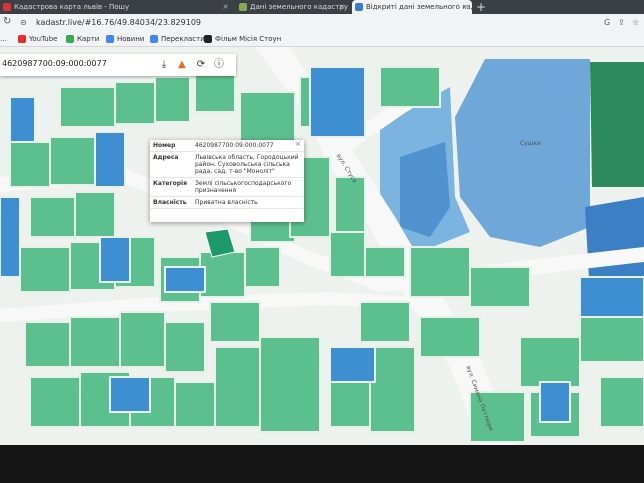 The height and width of the screenshot is (483, 644). Describe the element at coordinates (635, 22) in the screenshot. I see `star-icon: ☆` at that location.